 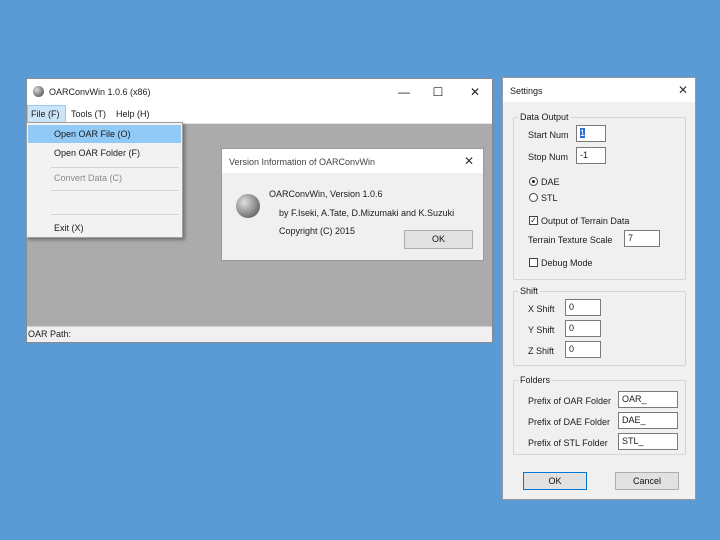 I want to click on data-output-label: Data Output, so click(x=544, y=117).